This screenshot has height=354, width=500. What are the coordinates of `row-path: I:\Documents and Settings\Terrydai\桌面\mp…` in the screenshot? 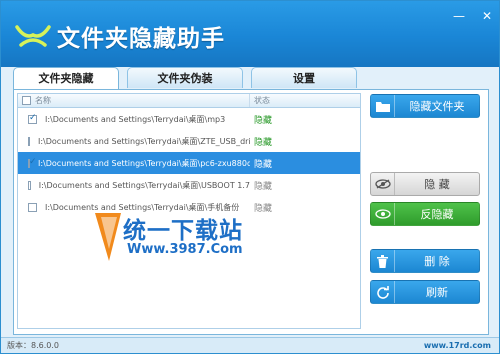 It's located at (135, 119).